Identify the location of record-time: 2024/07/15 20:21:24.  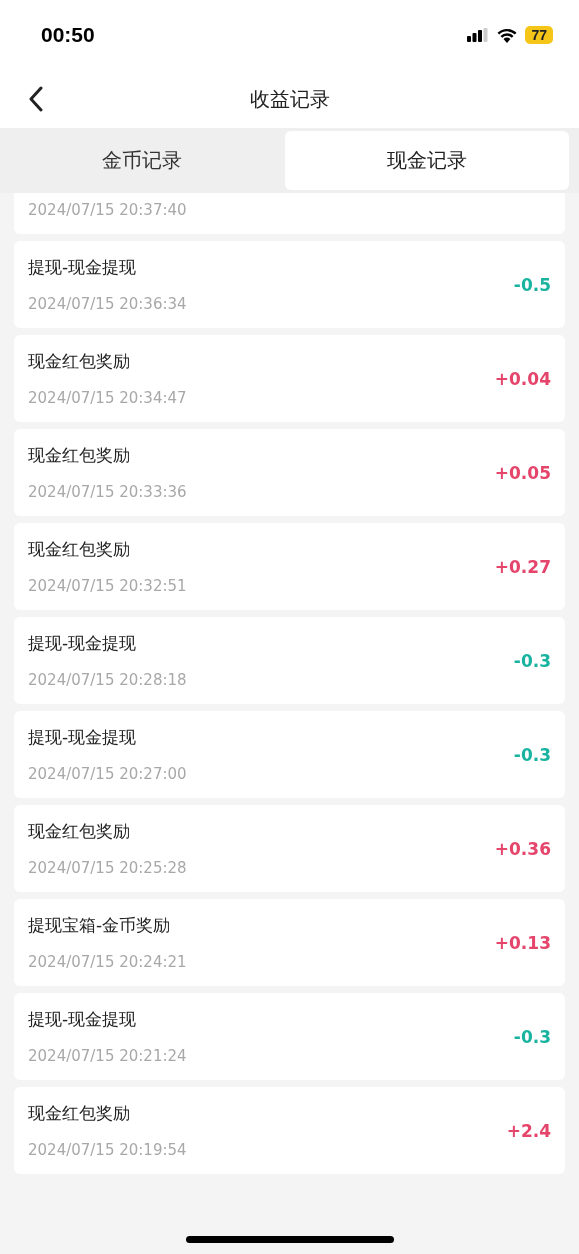
(107, 1056).